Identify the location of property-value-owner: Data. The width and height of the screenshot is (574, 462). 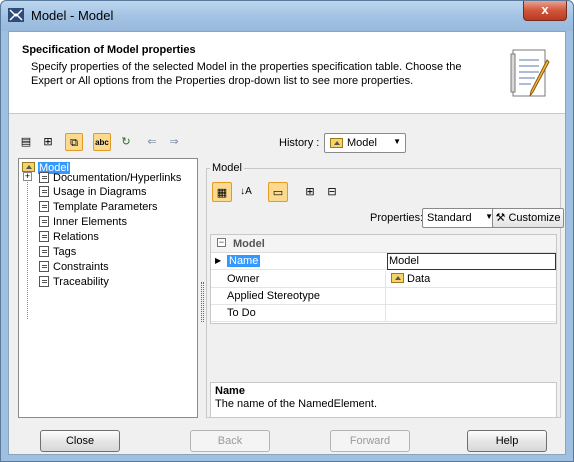
(410, 279).